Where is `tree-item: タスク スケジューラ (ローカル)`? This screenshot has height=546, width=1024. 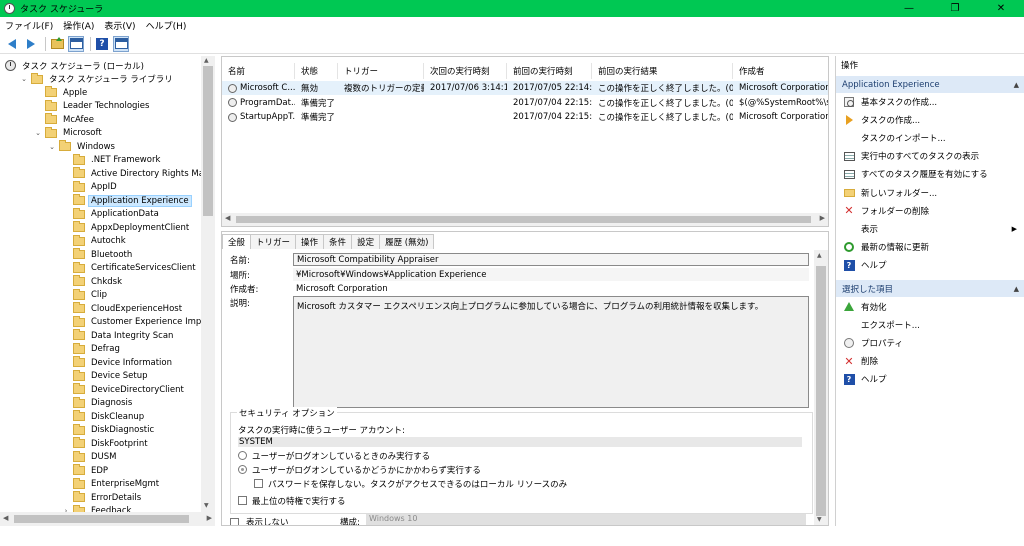
tree-item: タスク スケジューラ (ローカル) is located at coordinates (75, 66).